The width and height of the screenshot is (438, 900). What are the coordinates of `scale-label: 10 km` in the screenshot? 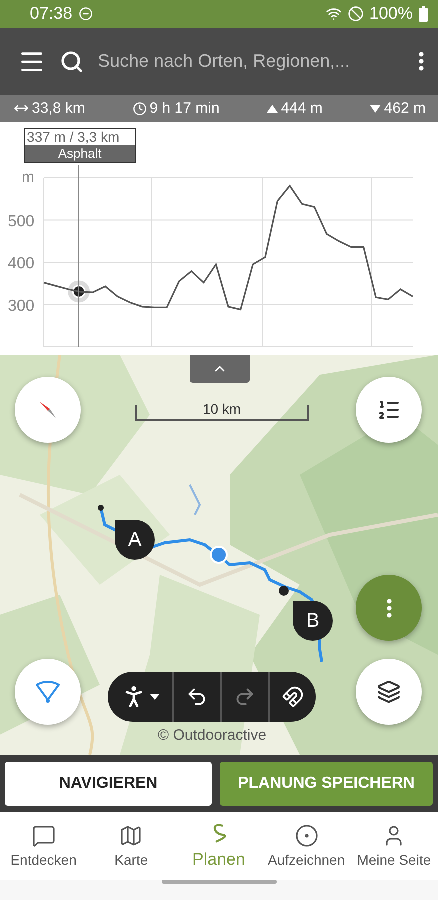 It's located at (222, 409).